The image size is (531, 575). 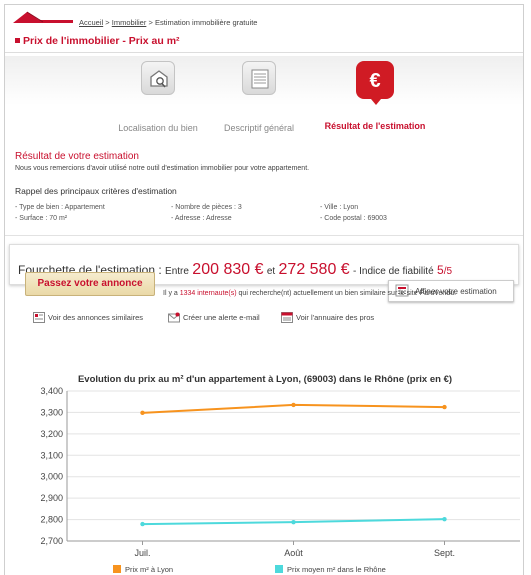 I want to click on fiabilite-value: 5, so click(x=440, y=270).